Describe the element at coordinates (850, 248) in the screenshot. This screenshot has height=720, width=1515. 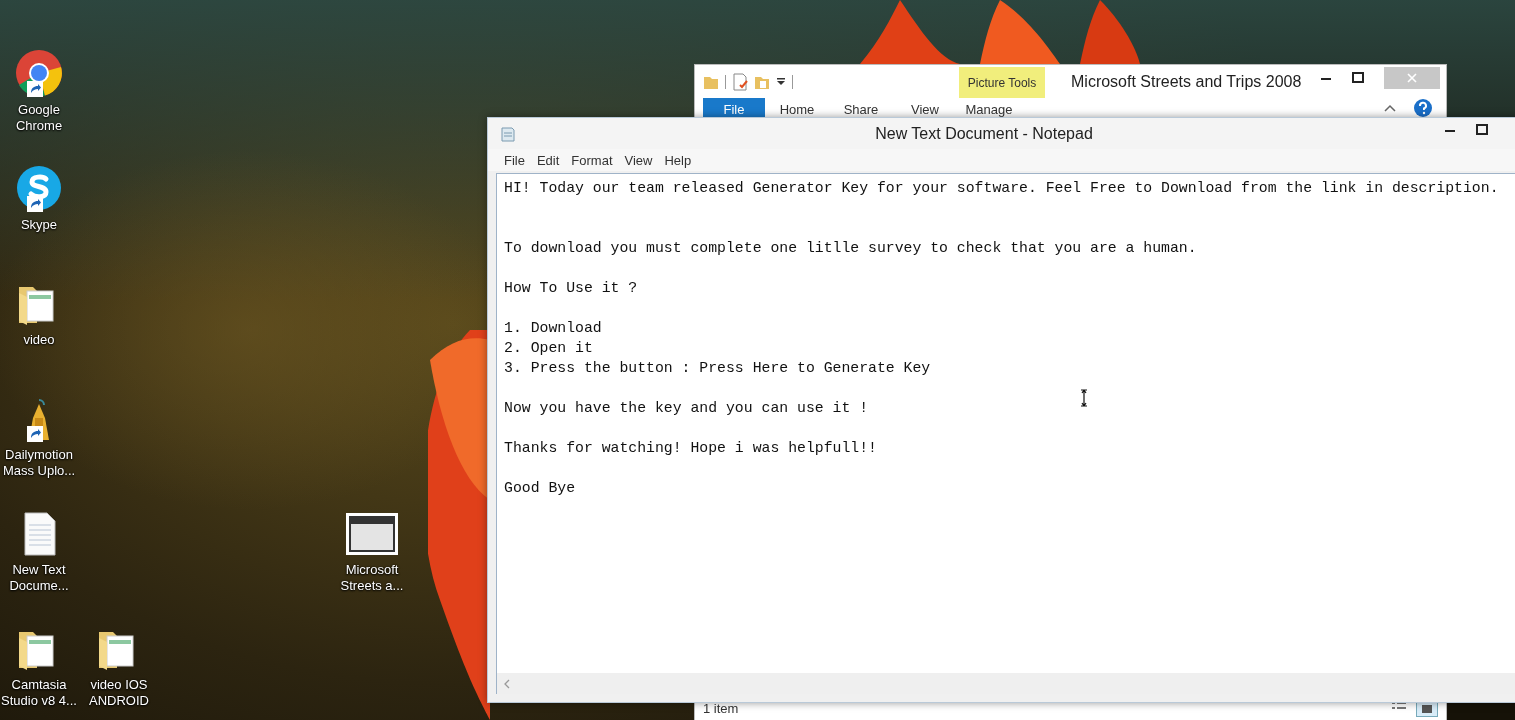
I see `document-text-line: To download you must complete one litlle survey to check that you are a human.` at that location.